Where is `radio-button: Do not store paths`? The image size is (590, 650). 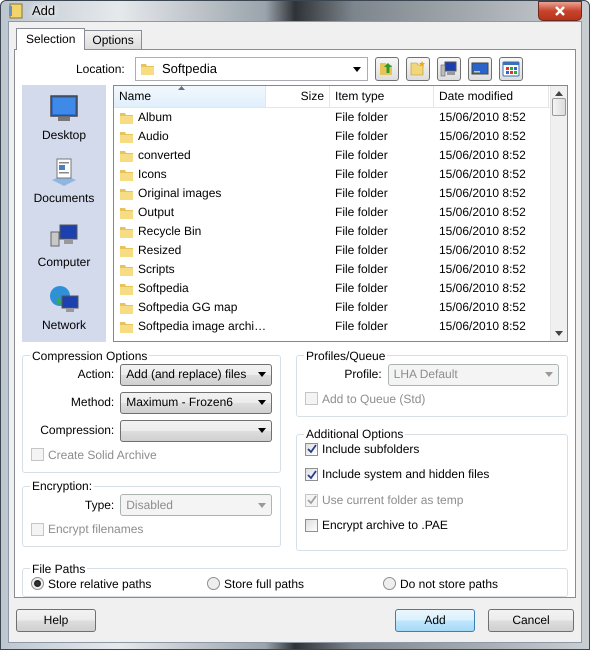
radio-button: Do not store paths is located at coordinates (471, 583).